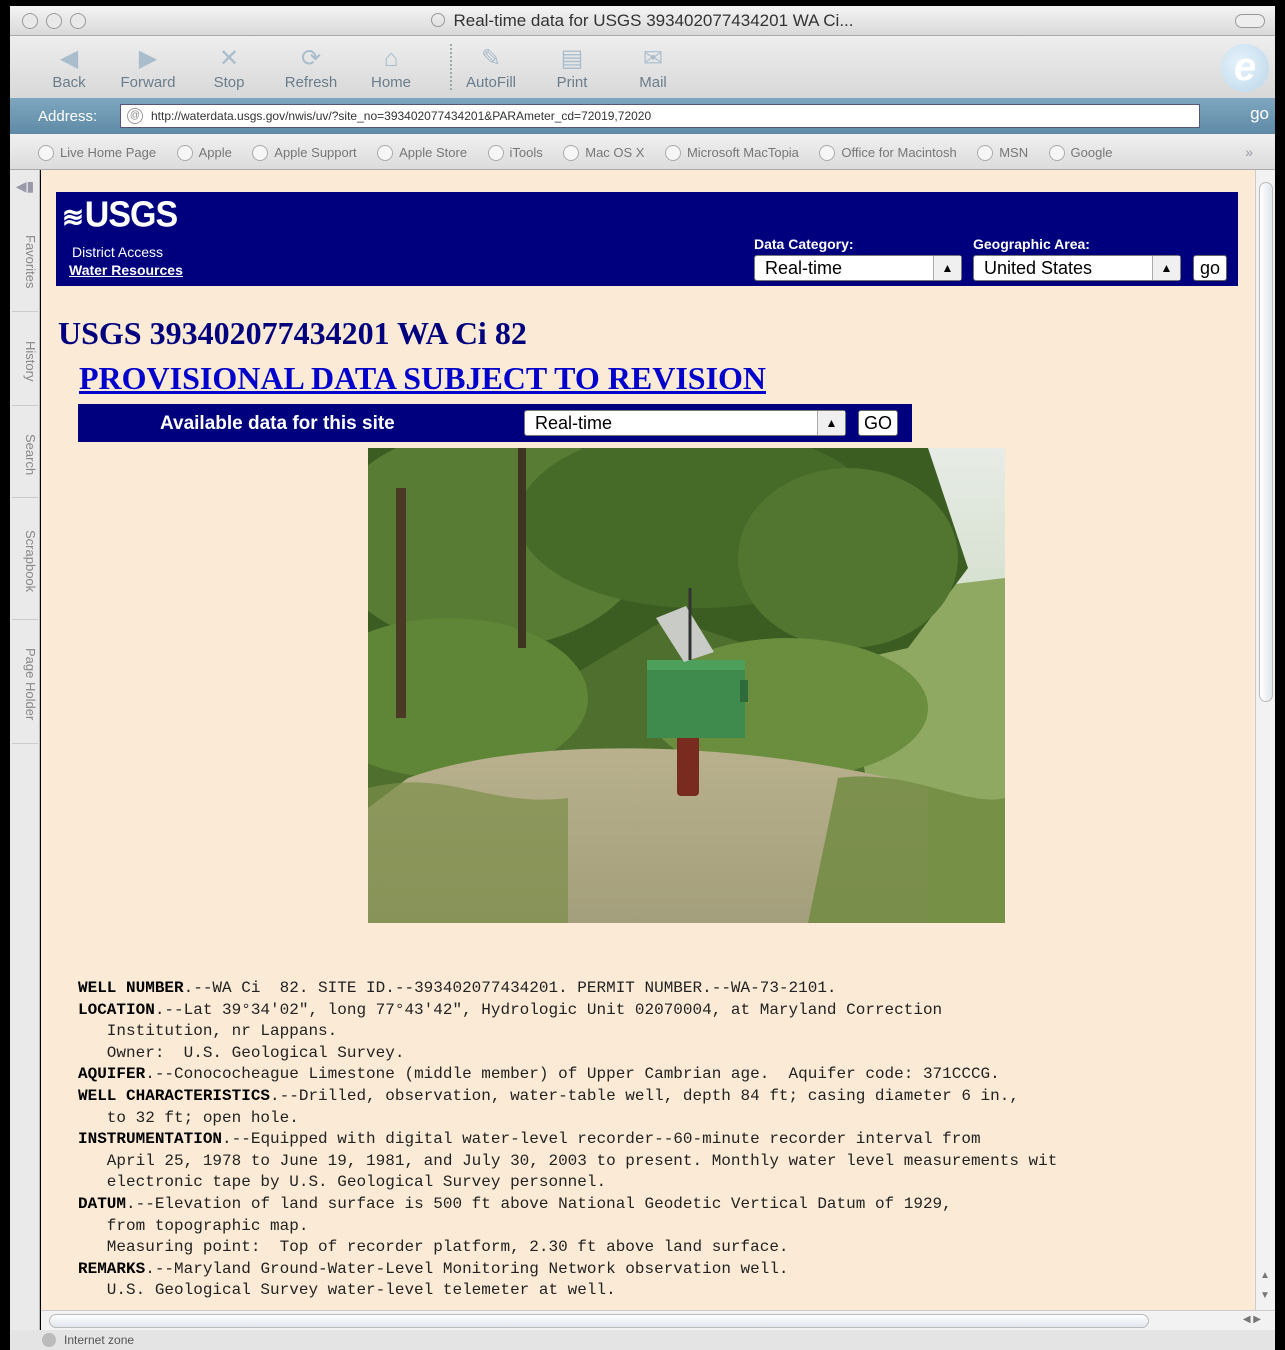 Image resolution: width=1285 pixels, height=1350 pixels. I want to click on refresh-icon: ⟳, so click(311, 58).